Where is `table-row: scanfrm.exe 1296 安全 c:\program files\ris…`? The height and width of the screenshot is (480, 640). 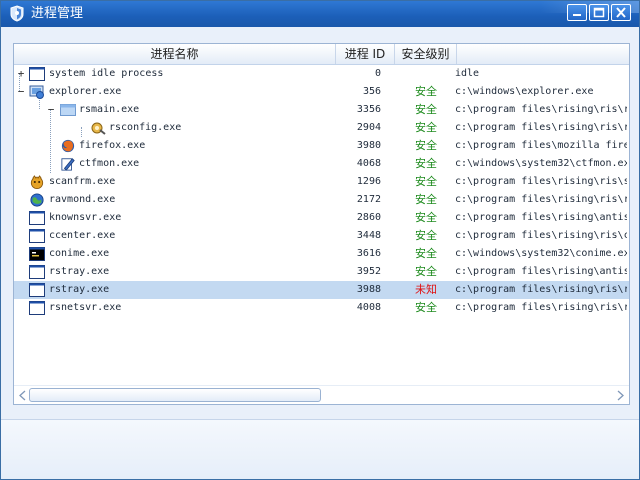 table-row: scanfrm.exe 1296 安全 c:\program files\ris… is located at coordinates (321, 182).